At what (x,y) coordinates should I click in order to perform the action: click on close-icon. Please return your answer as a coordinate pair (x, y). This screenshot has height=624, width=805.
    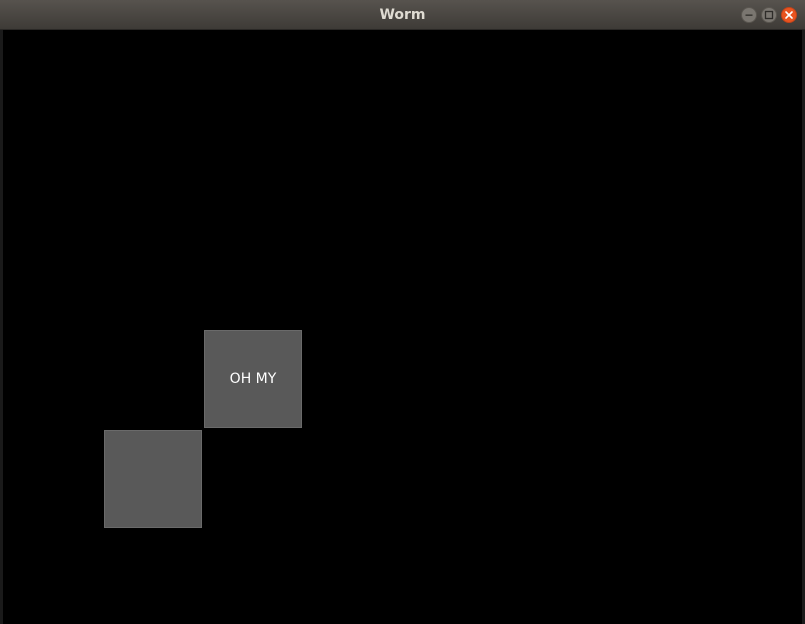
    Looking at the image, I should click on (789, 15).